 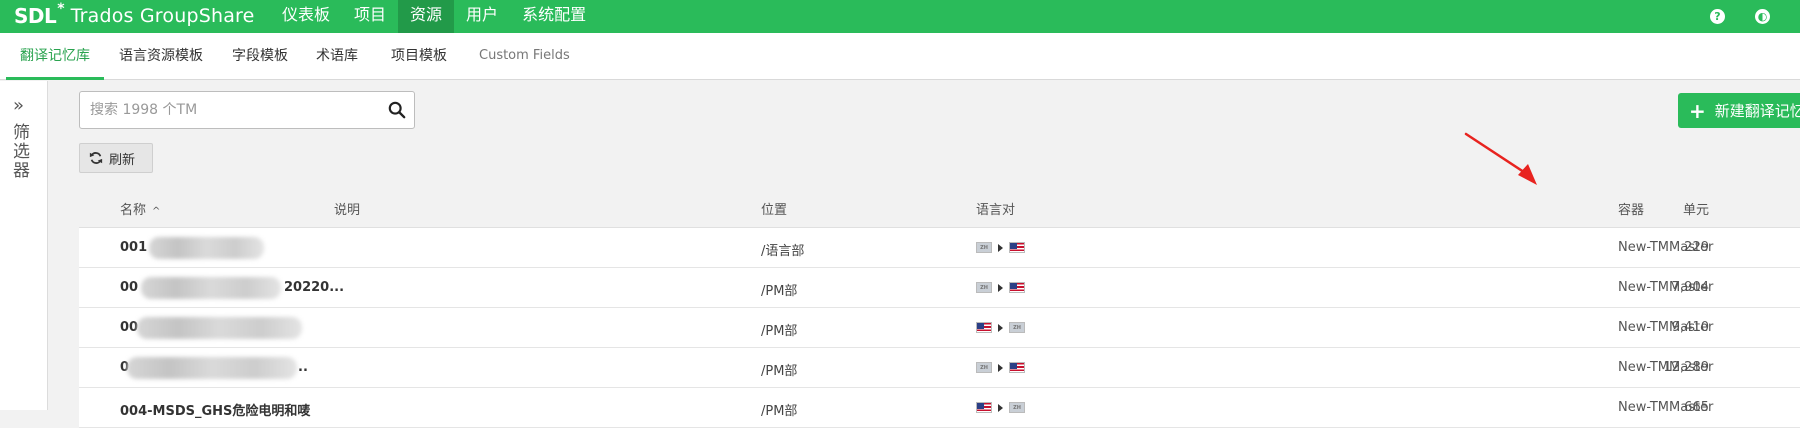 I want to click on filter-label: 筛选器, so click(x=19, y=151).